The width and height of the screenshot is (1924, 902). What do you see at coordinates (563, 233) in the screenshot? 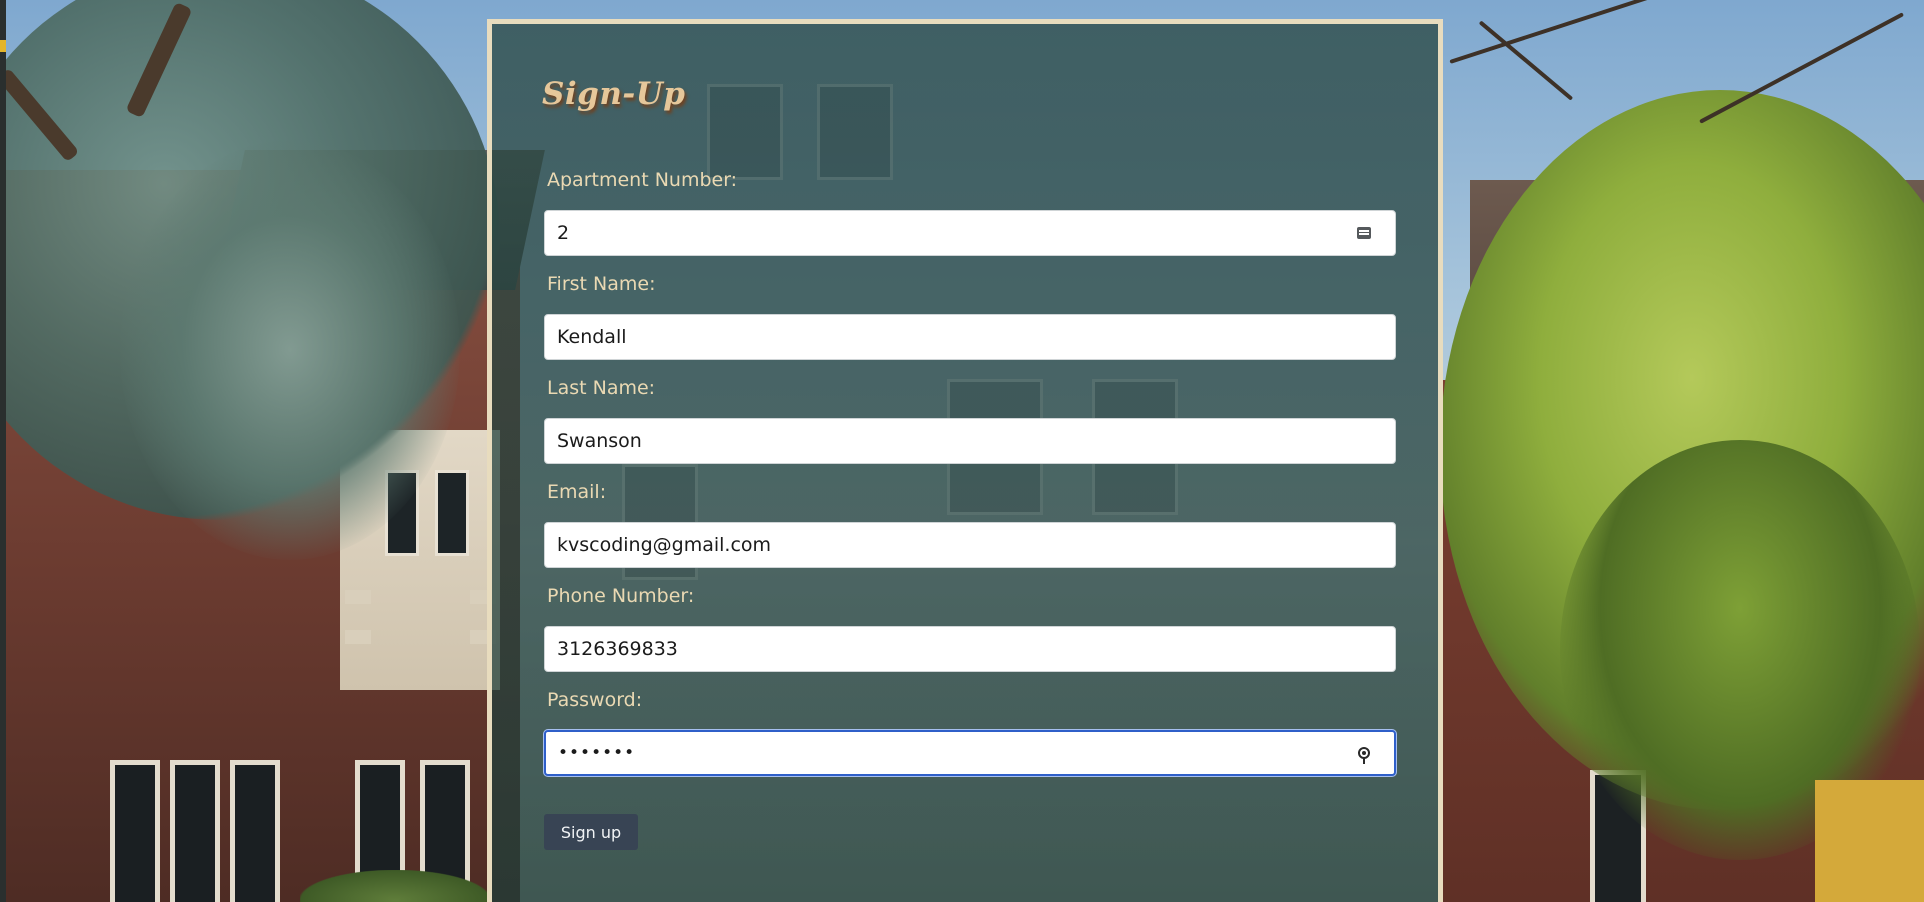
I see `apartment-number-value: 2` at bounding box center [563, 233].